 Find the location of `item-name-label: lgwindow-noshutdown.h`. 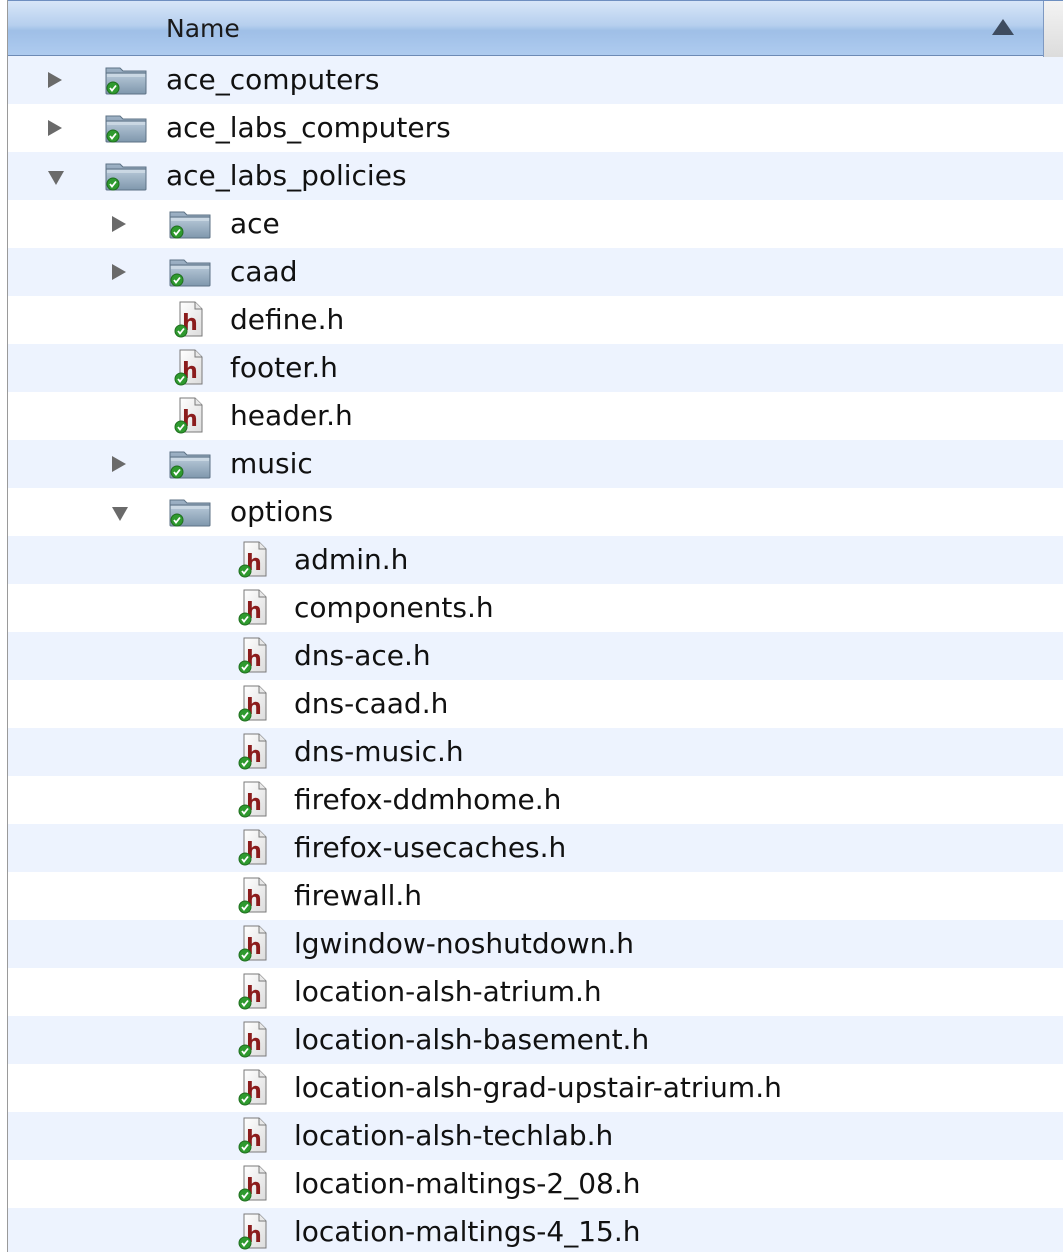

item-name-label: lgwindow-noshutdown.h is located at coordinates (464, 943).